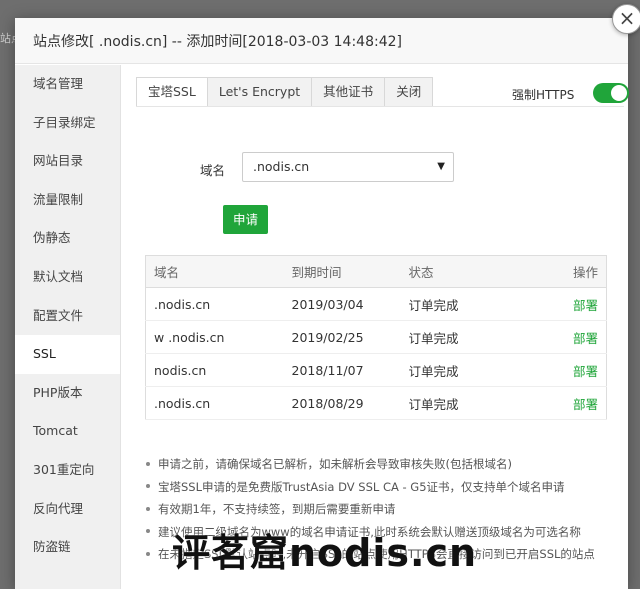 The height and width of the screenshot is (589, 640). I want to click on force-https-label: 强制HTTPS, so click(543, 95).